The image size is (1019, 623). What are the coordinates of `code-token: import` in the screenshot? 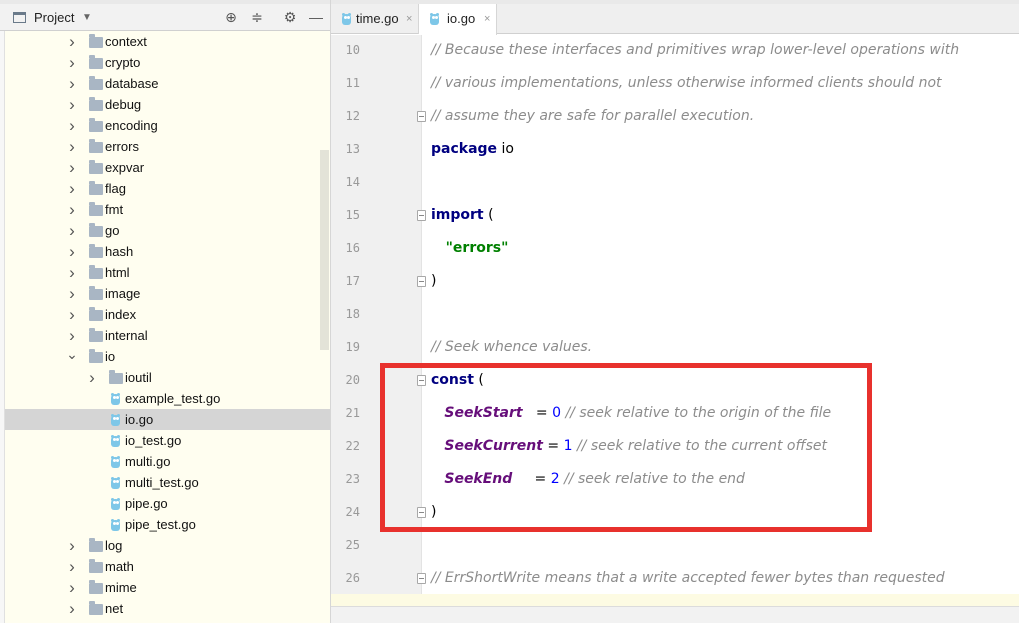 It's located at (457, 215).